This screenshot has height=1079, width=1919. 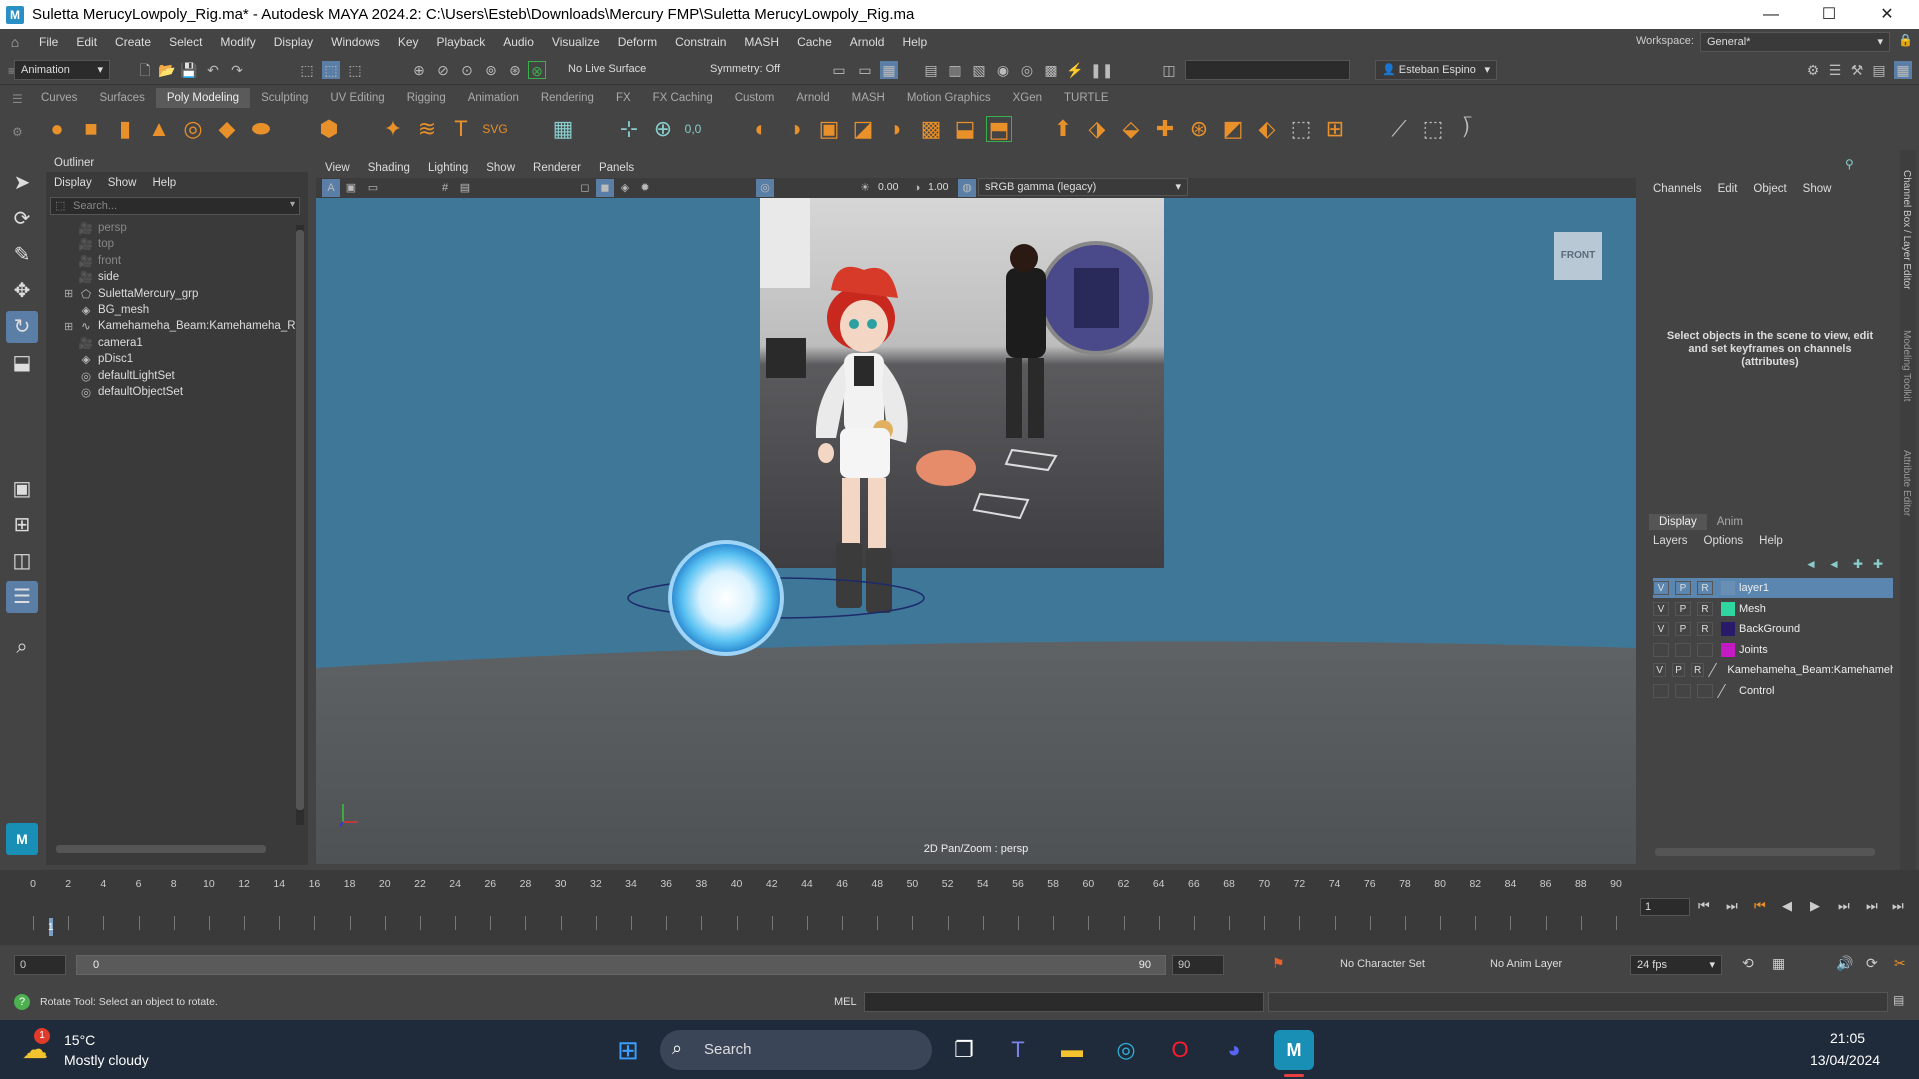 I want to click on viewport-menu-panels: Panels, so click(x=616, y=168).